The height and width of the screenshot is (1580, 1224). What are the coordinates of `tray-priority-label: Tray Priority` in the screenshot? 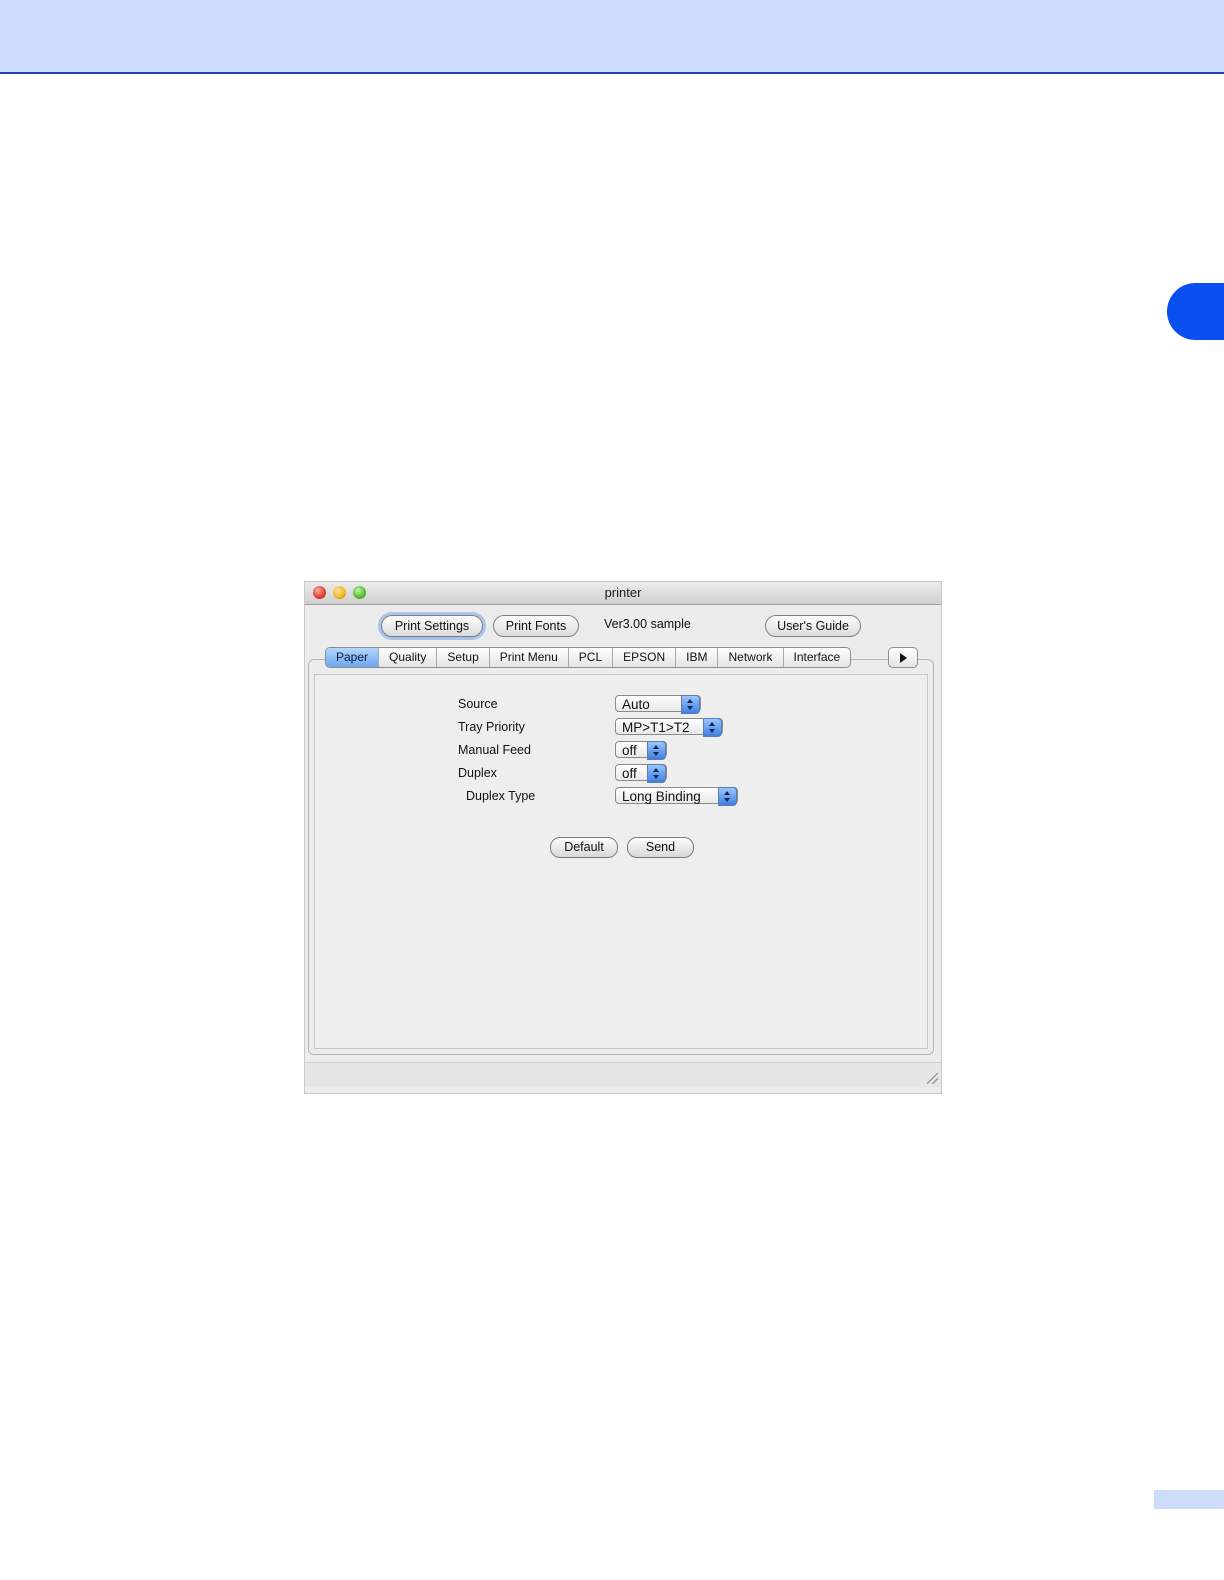 It's located at (491, 727).